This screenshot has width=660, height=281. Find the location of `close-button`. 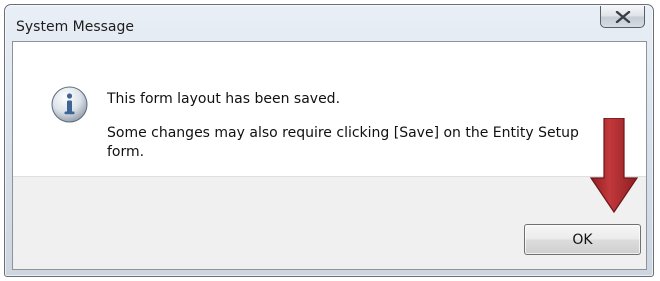

close-button is located at coordinates (622, 17).